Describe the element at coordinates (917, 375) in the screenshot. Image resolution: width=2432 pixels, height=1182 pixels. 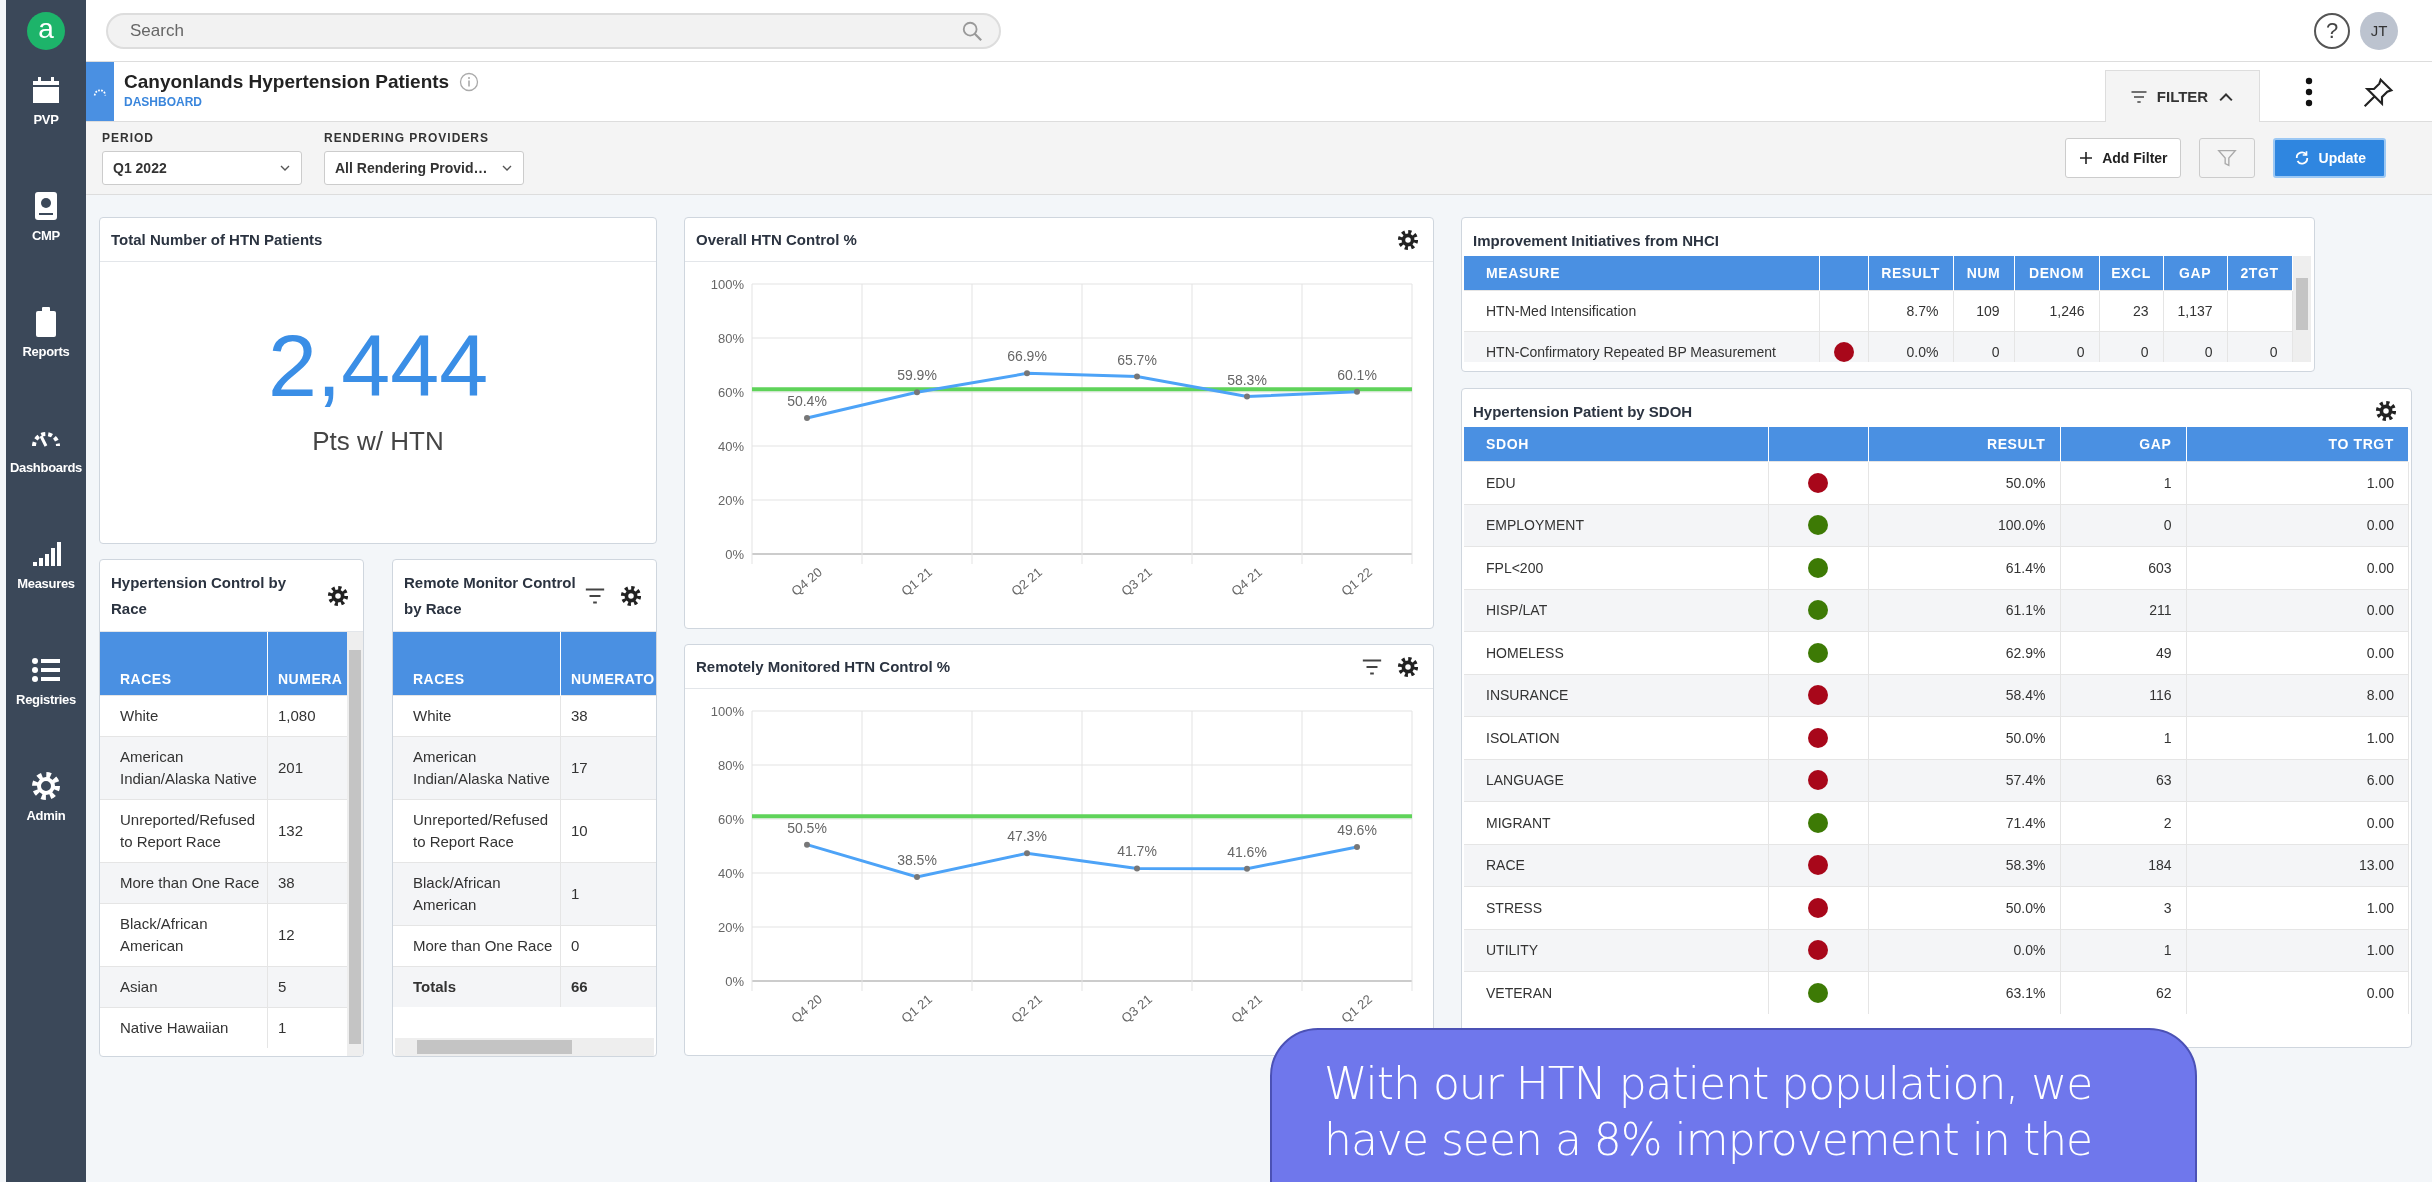
I see `data-label: 59.9%` at that location.